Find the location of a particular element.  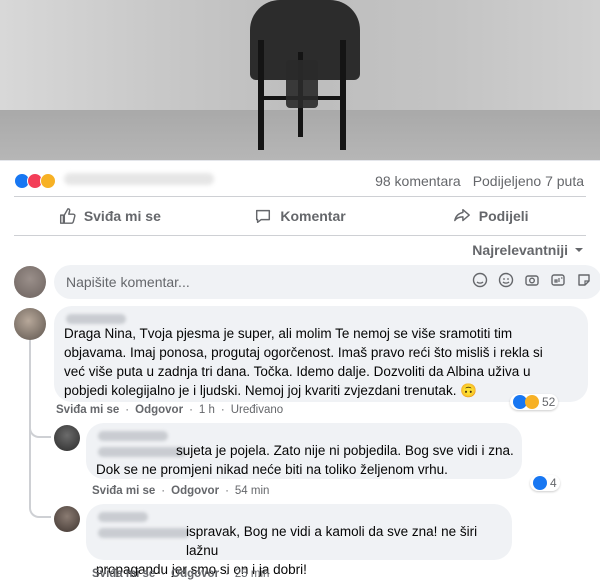

reply-reactions: 4 is located at coordinates (545, 483).